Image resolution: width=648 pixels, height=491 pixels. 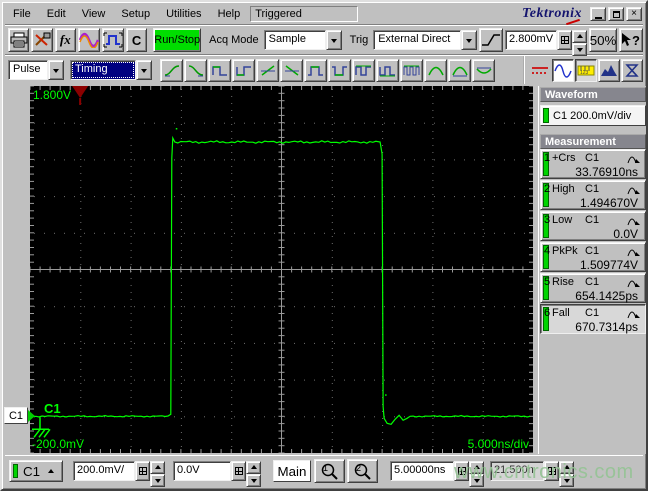 I want to click on frequency-icon, so click(x=387, y=70).